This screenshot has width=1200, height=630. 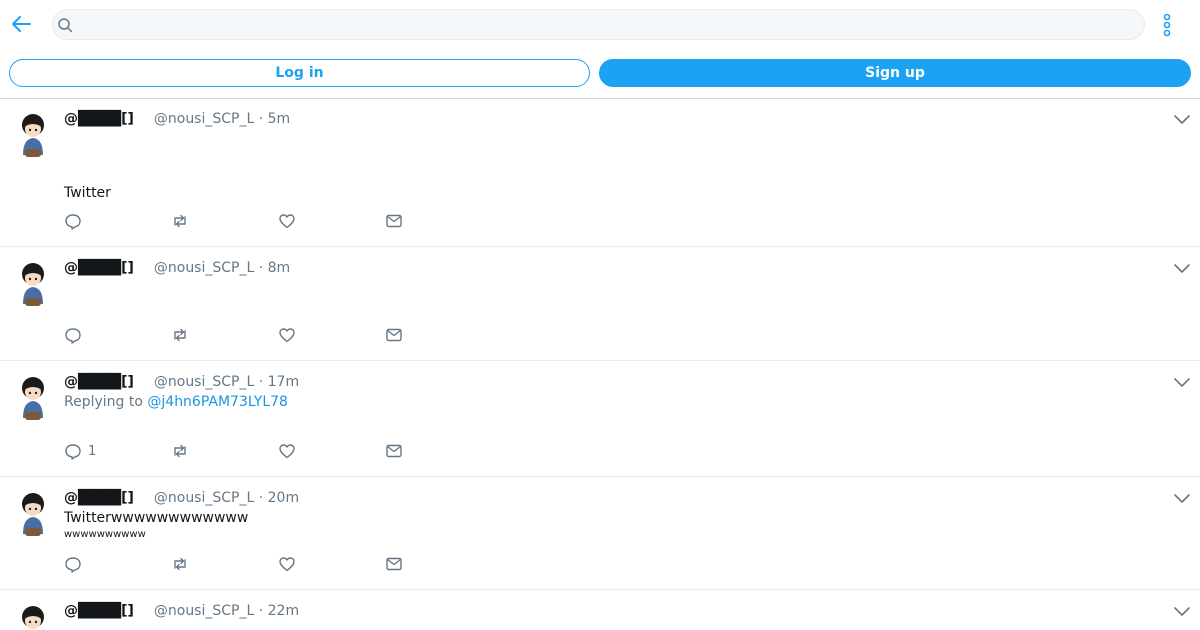 I want to click on tweet-header: @████[] @nousi_SCP_L · 8m, so click(x=177, y=268).